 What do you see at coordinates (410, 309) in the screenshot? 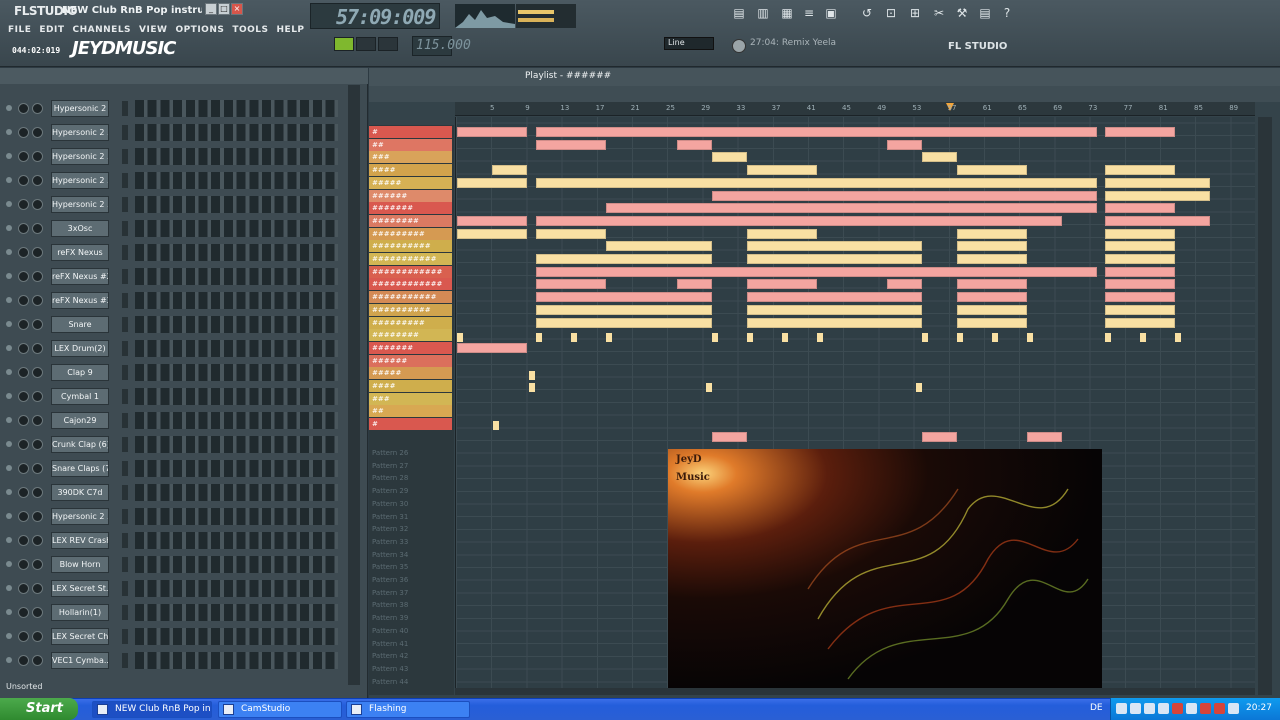
I see `pattern-row: ##########` at bounding box center [410, 309].